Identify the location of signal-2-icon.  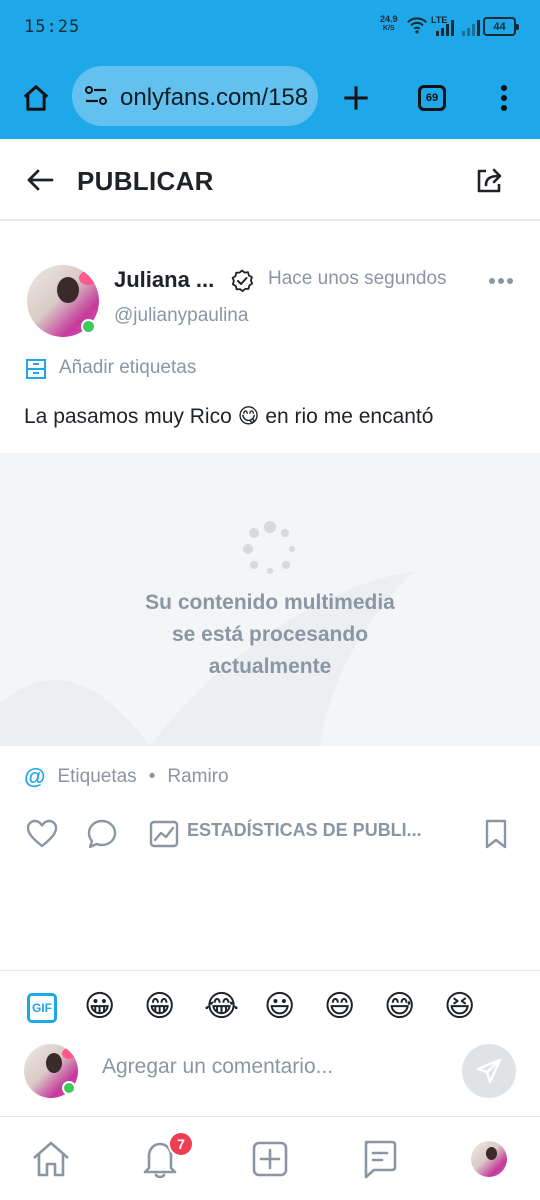
(471, 28).